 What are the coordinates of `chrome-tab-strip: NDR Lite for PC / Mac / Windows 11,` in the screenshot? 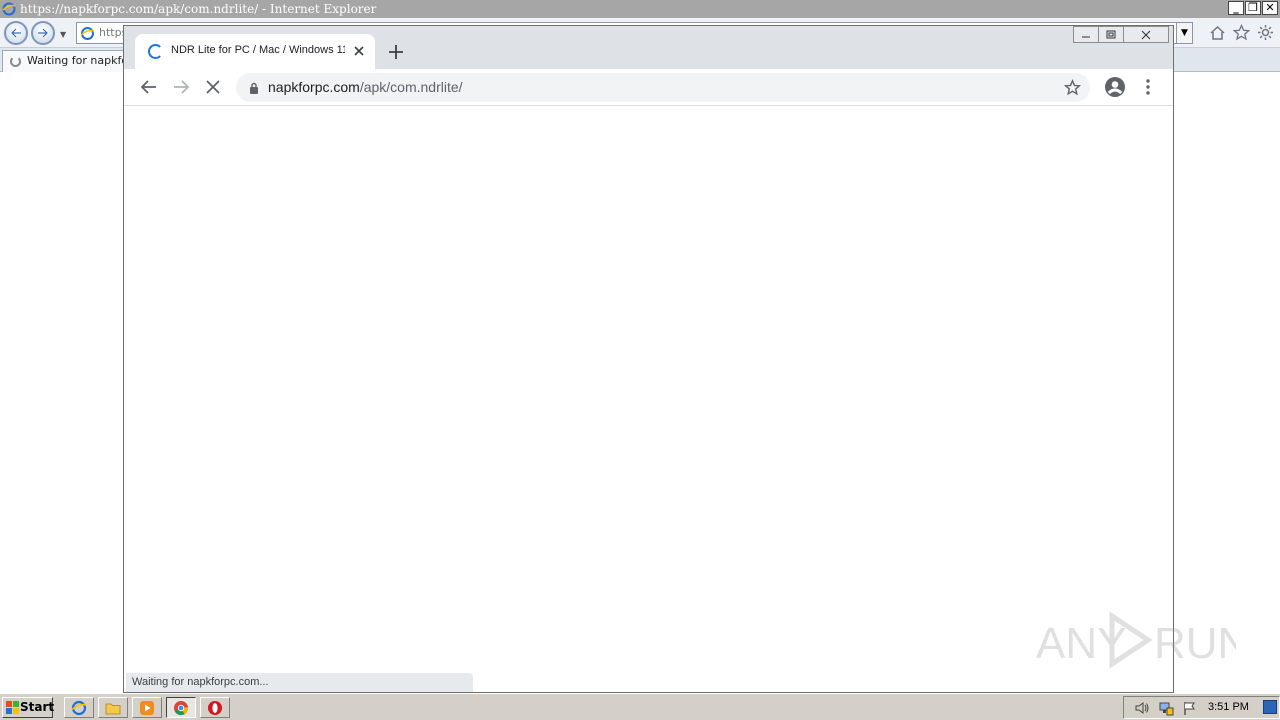 It's located at (648, 47).